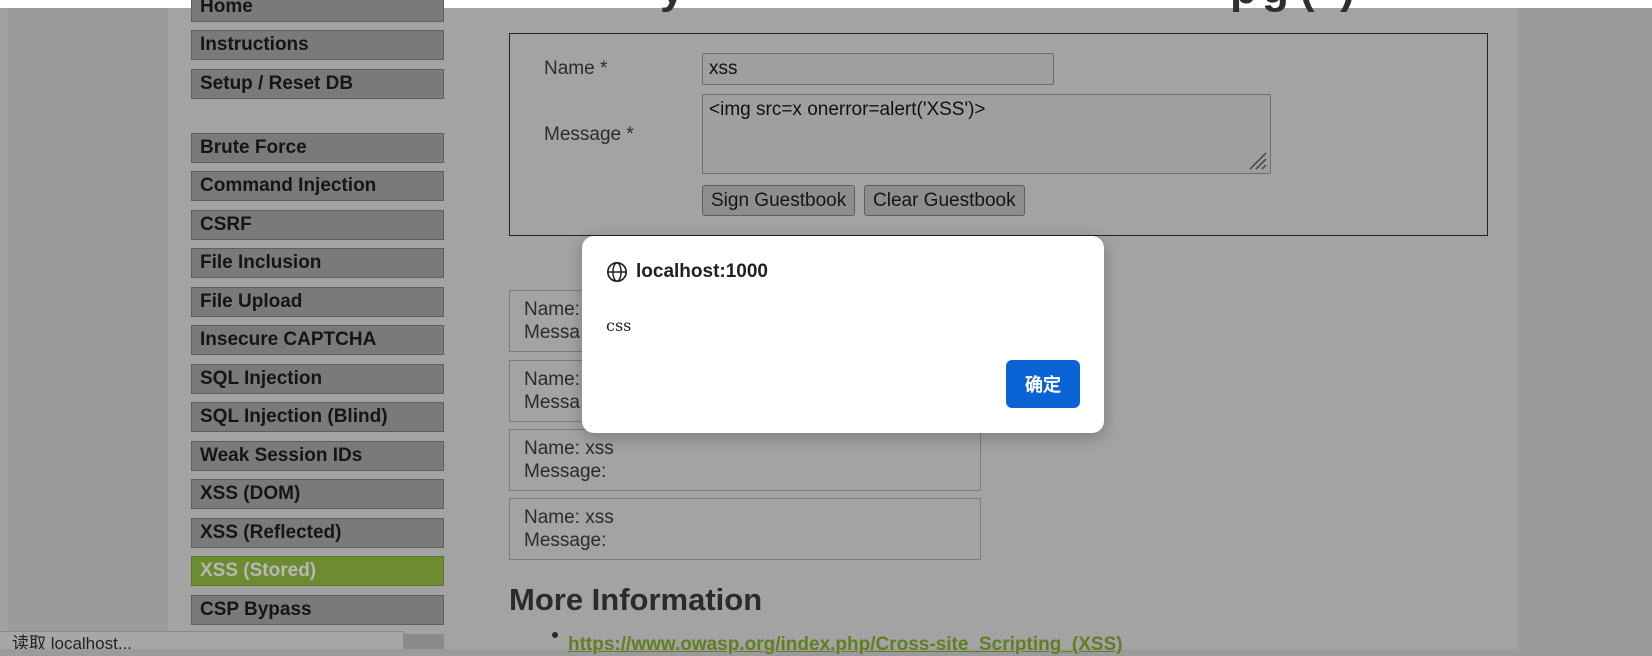  What do you see at coordinates (779, 200) in the screenshot?
I see `sign-guestbook-button: Sign Guestbook` at bounding box center [779, 200].